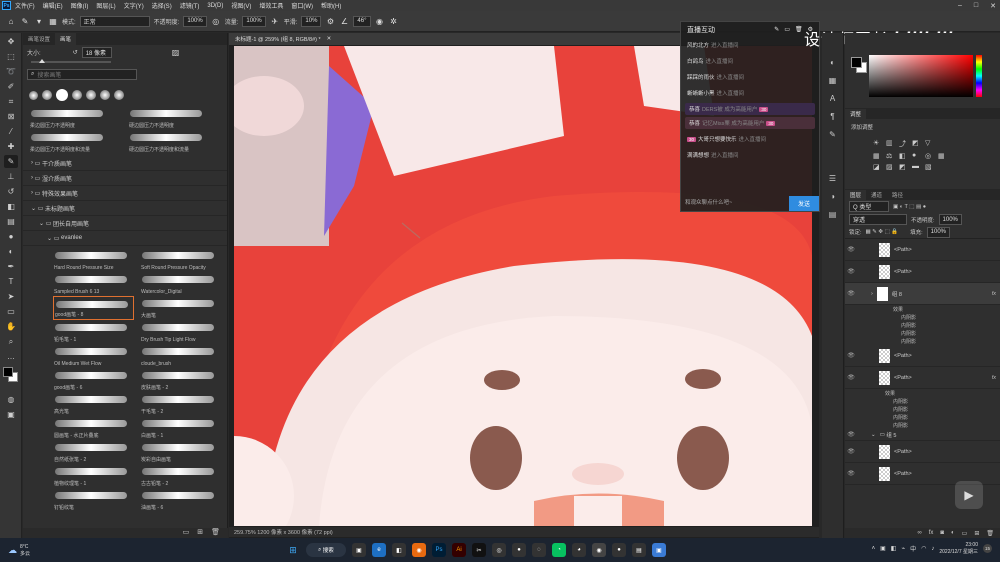  Describe the element at coordinates (6, 5) in the screenshot. I see `photoshop-logo-icon: Ps` at that location.